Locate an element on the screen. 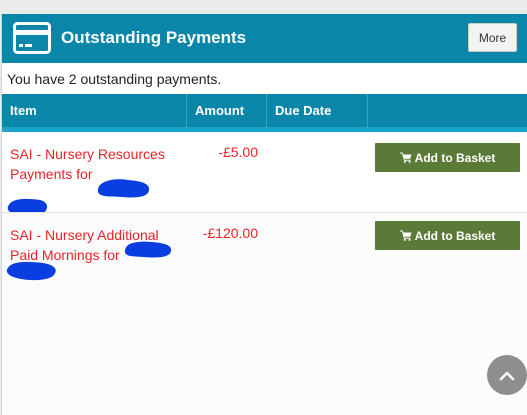  chevron-up-icon is located at coordinates (507, 376).